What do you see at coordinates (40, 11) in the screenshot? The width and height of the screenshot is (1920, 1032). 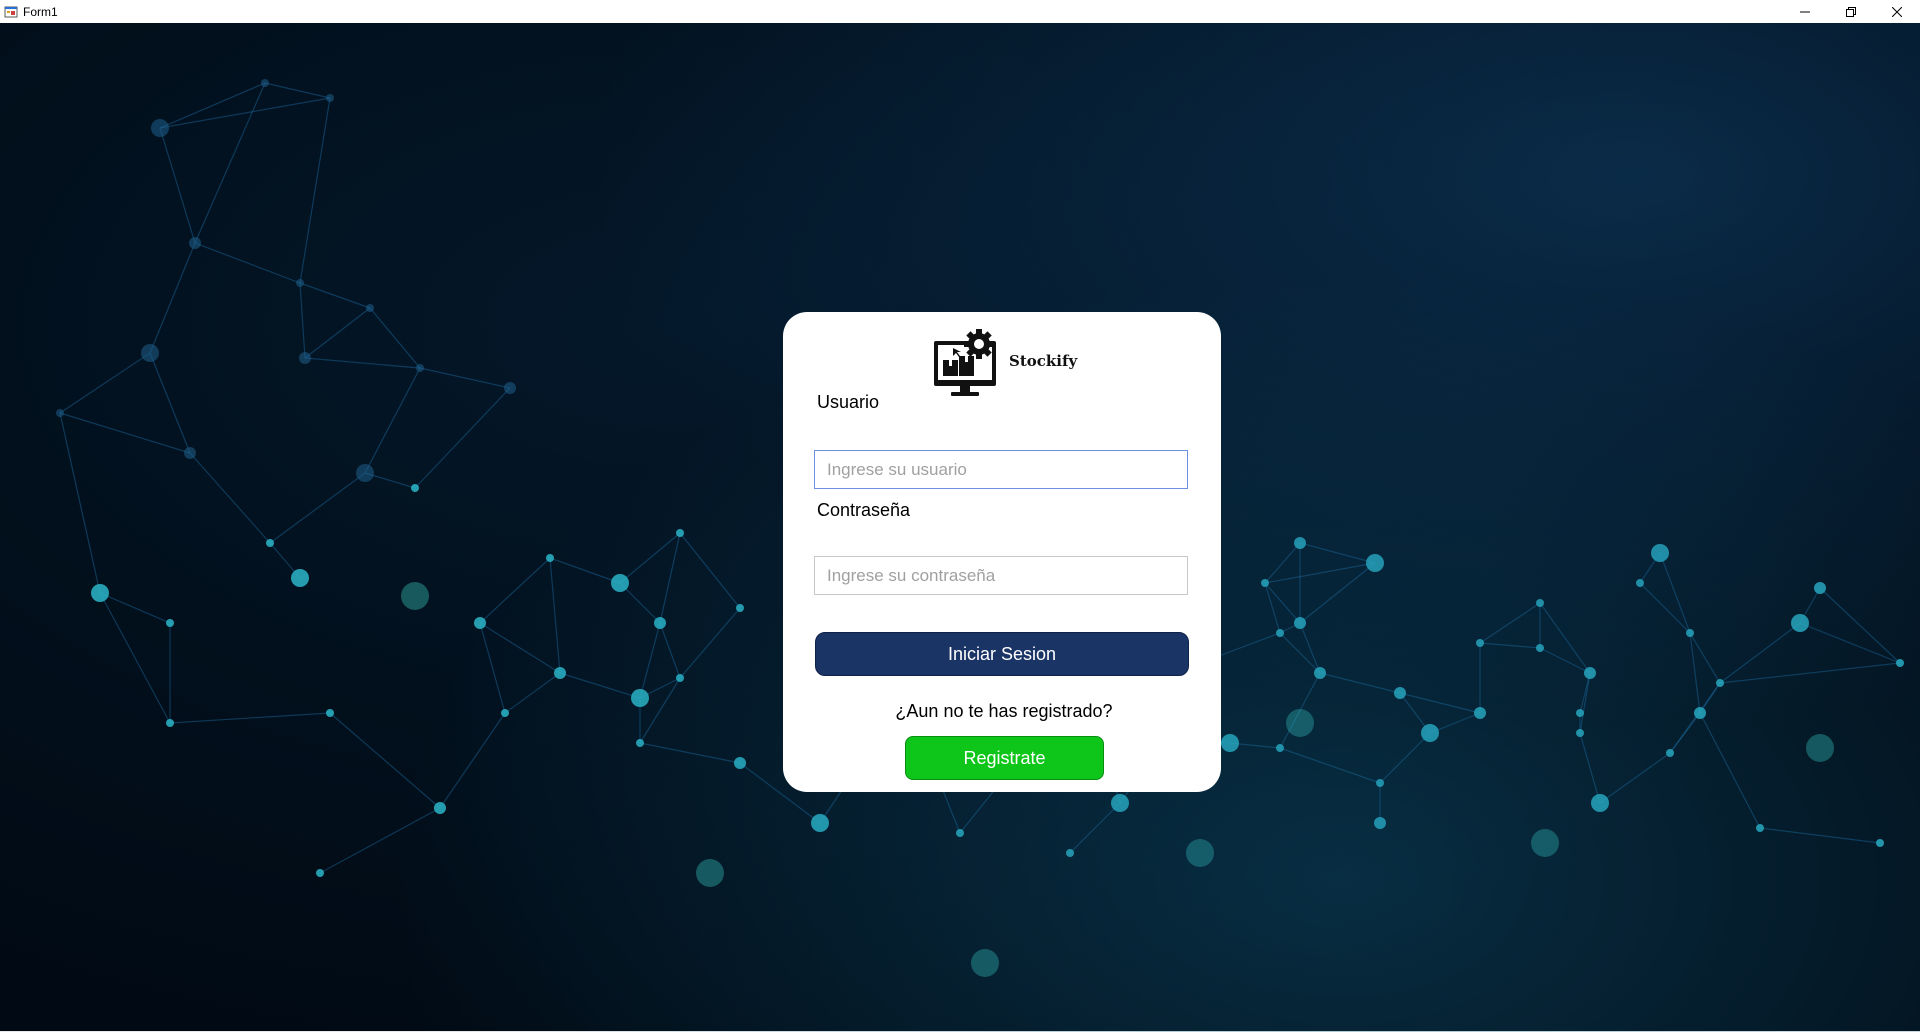 I see `window-title: Form1` at bounding box center [40, 11].